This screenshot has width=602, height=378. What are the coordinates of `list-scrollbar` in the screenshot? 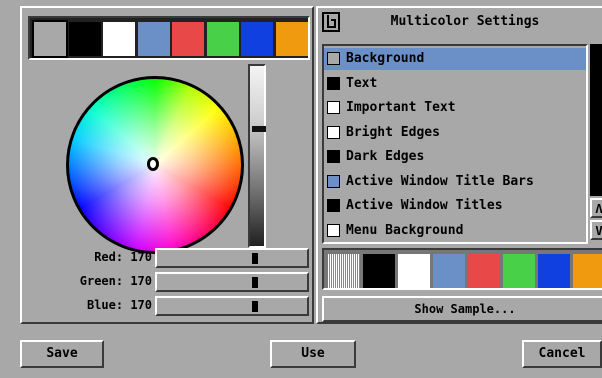 It's located at (596, 120).